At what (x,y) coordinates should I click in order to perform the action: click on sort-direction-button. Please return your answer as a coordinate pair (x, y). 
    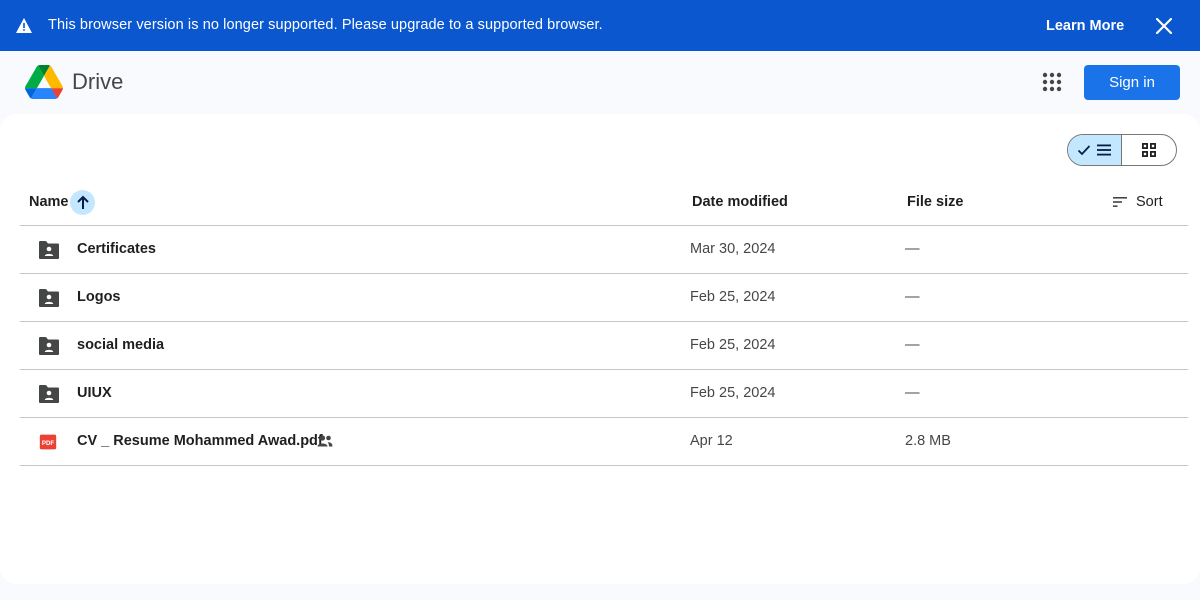
    Looking at the image, I should click on (82, 202).